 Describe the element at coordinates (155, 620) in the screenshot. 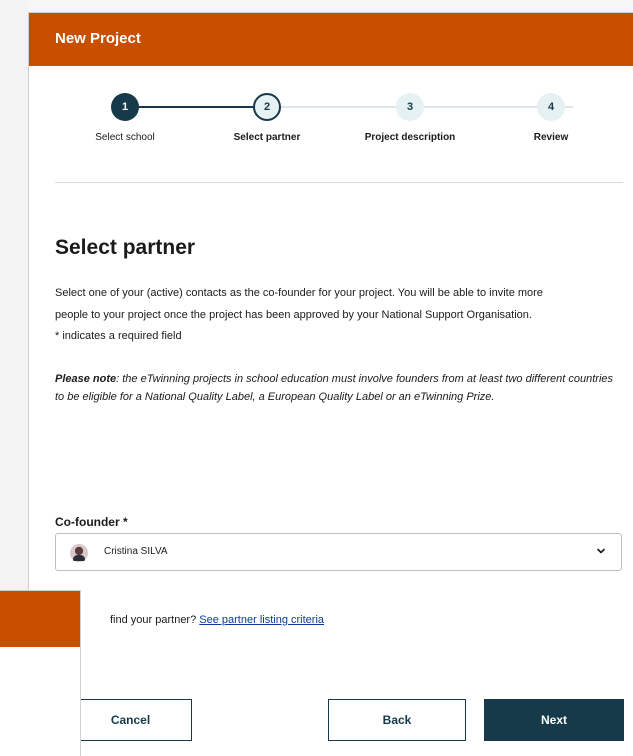

I see `help-text: find your partner?` at that location.